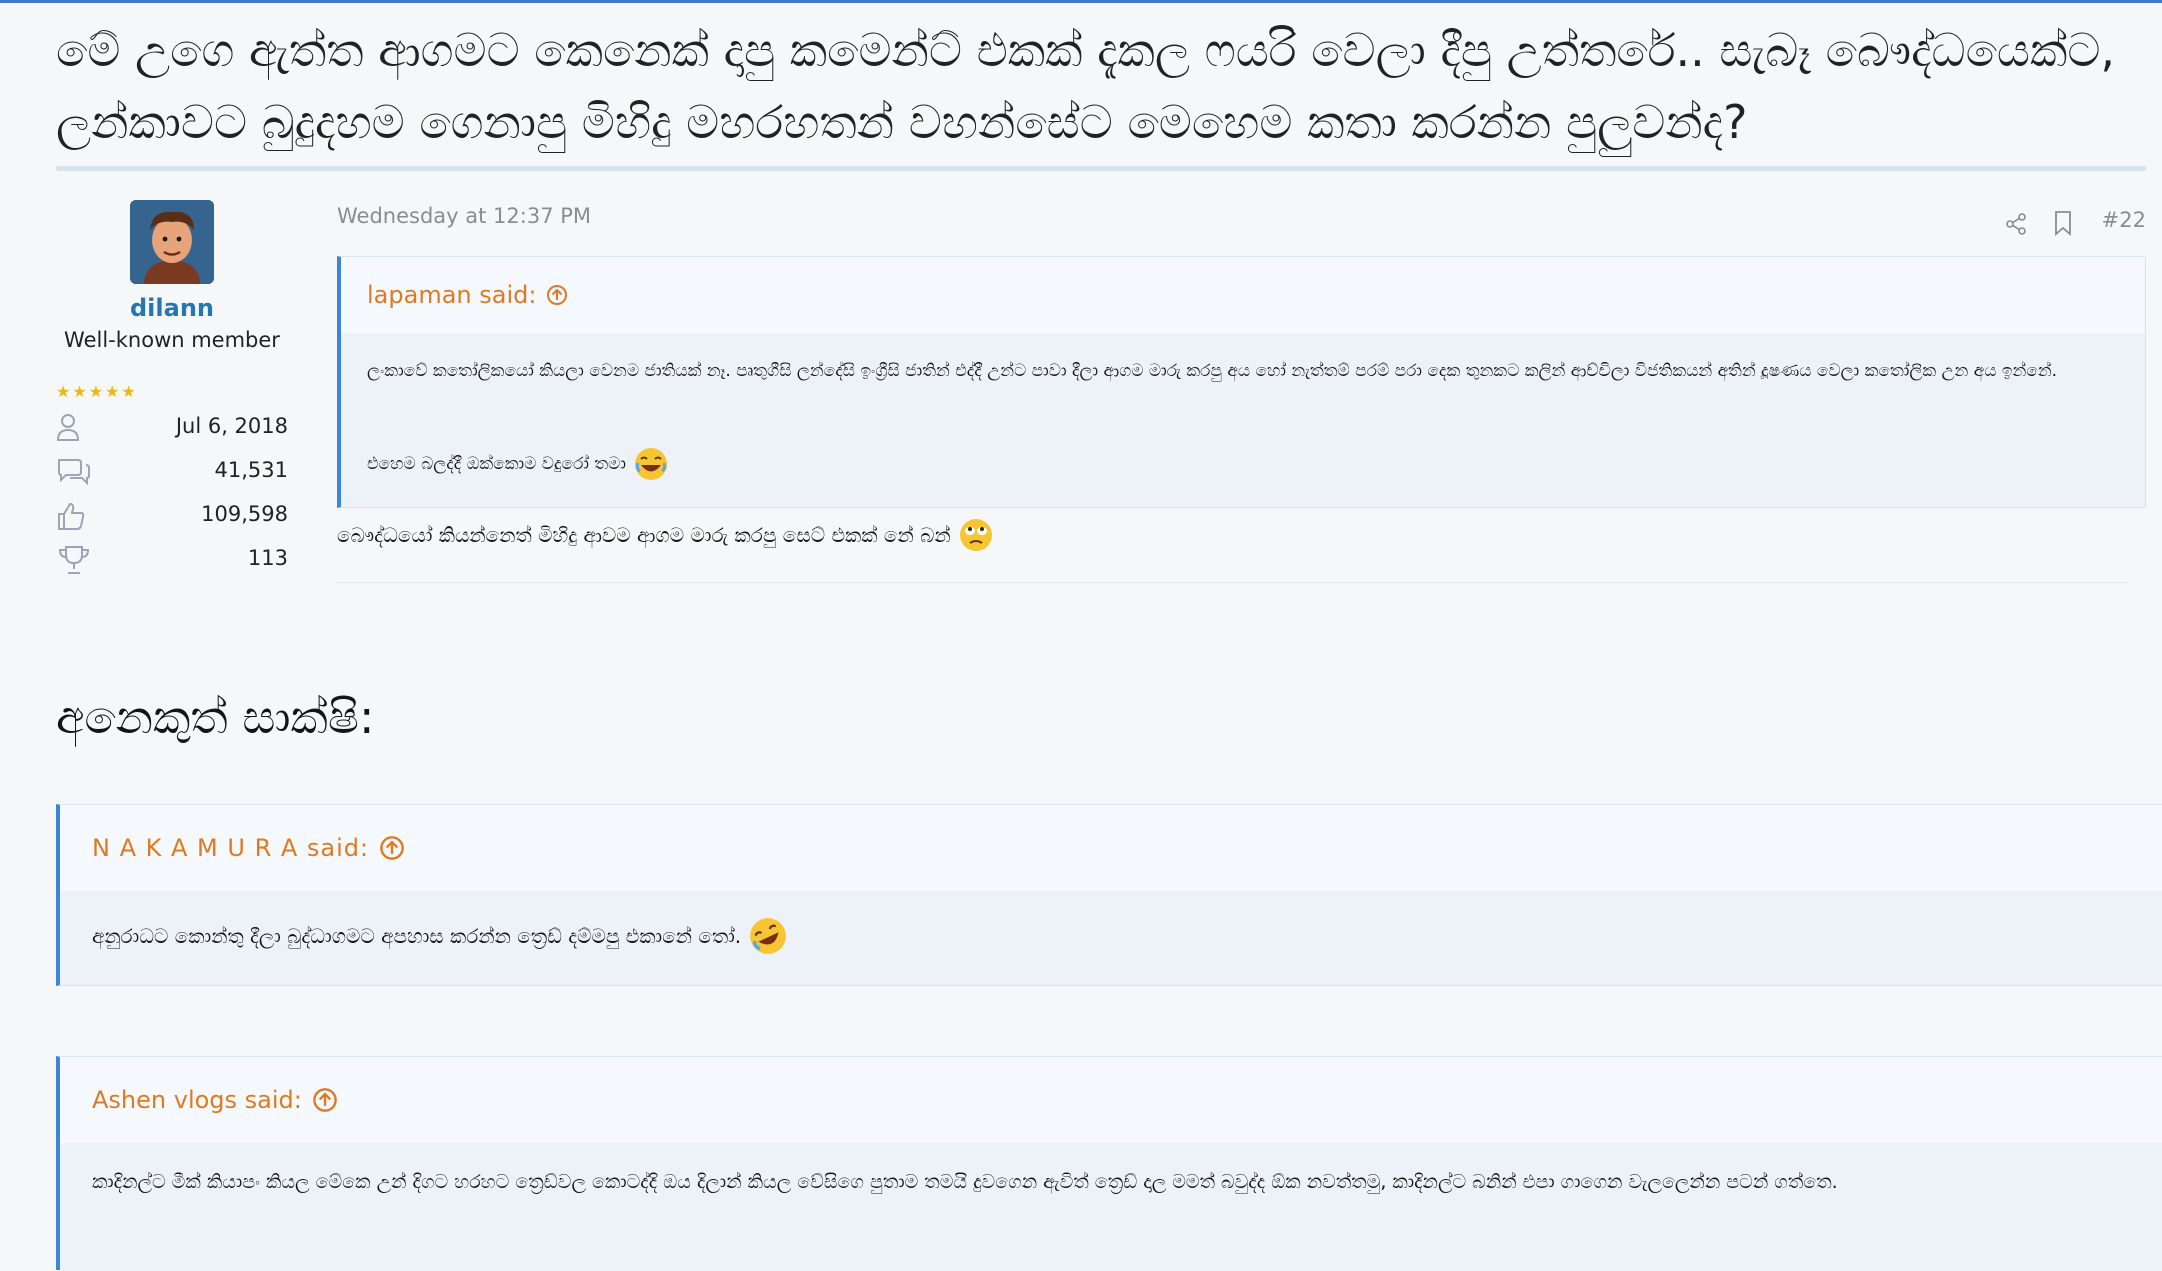 This screenshot has height=1271, width=2162. I want to click on avatar-image, so click(172, 242).